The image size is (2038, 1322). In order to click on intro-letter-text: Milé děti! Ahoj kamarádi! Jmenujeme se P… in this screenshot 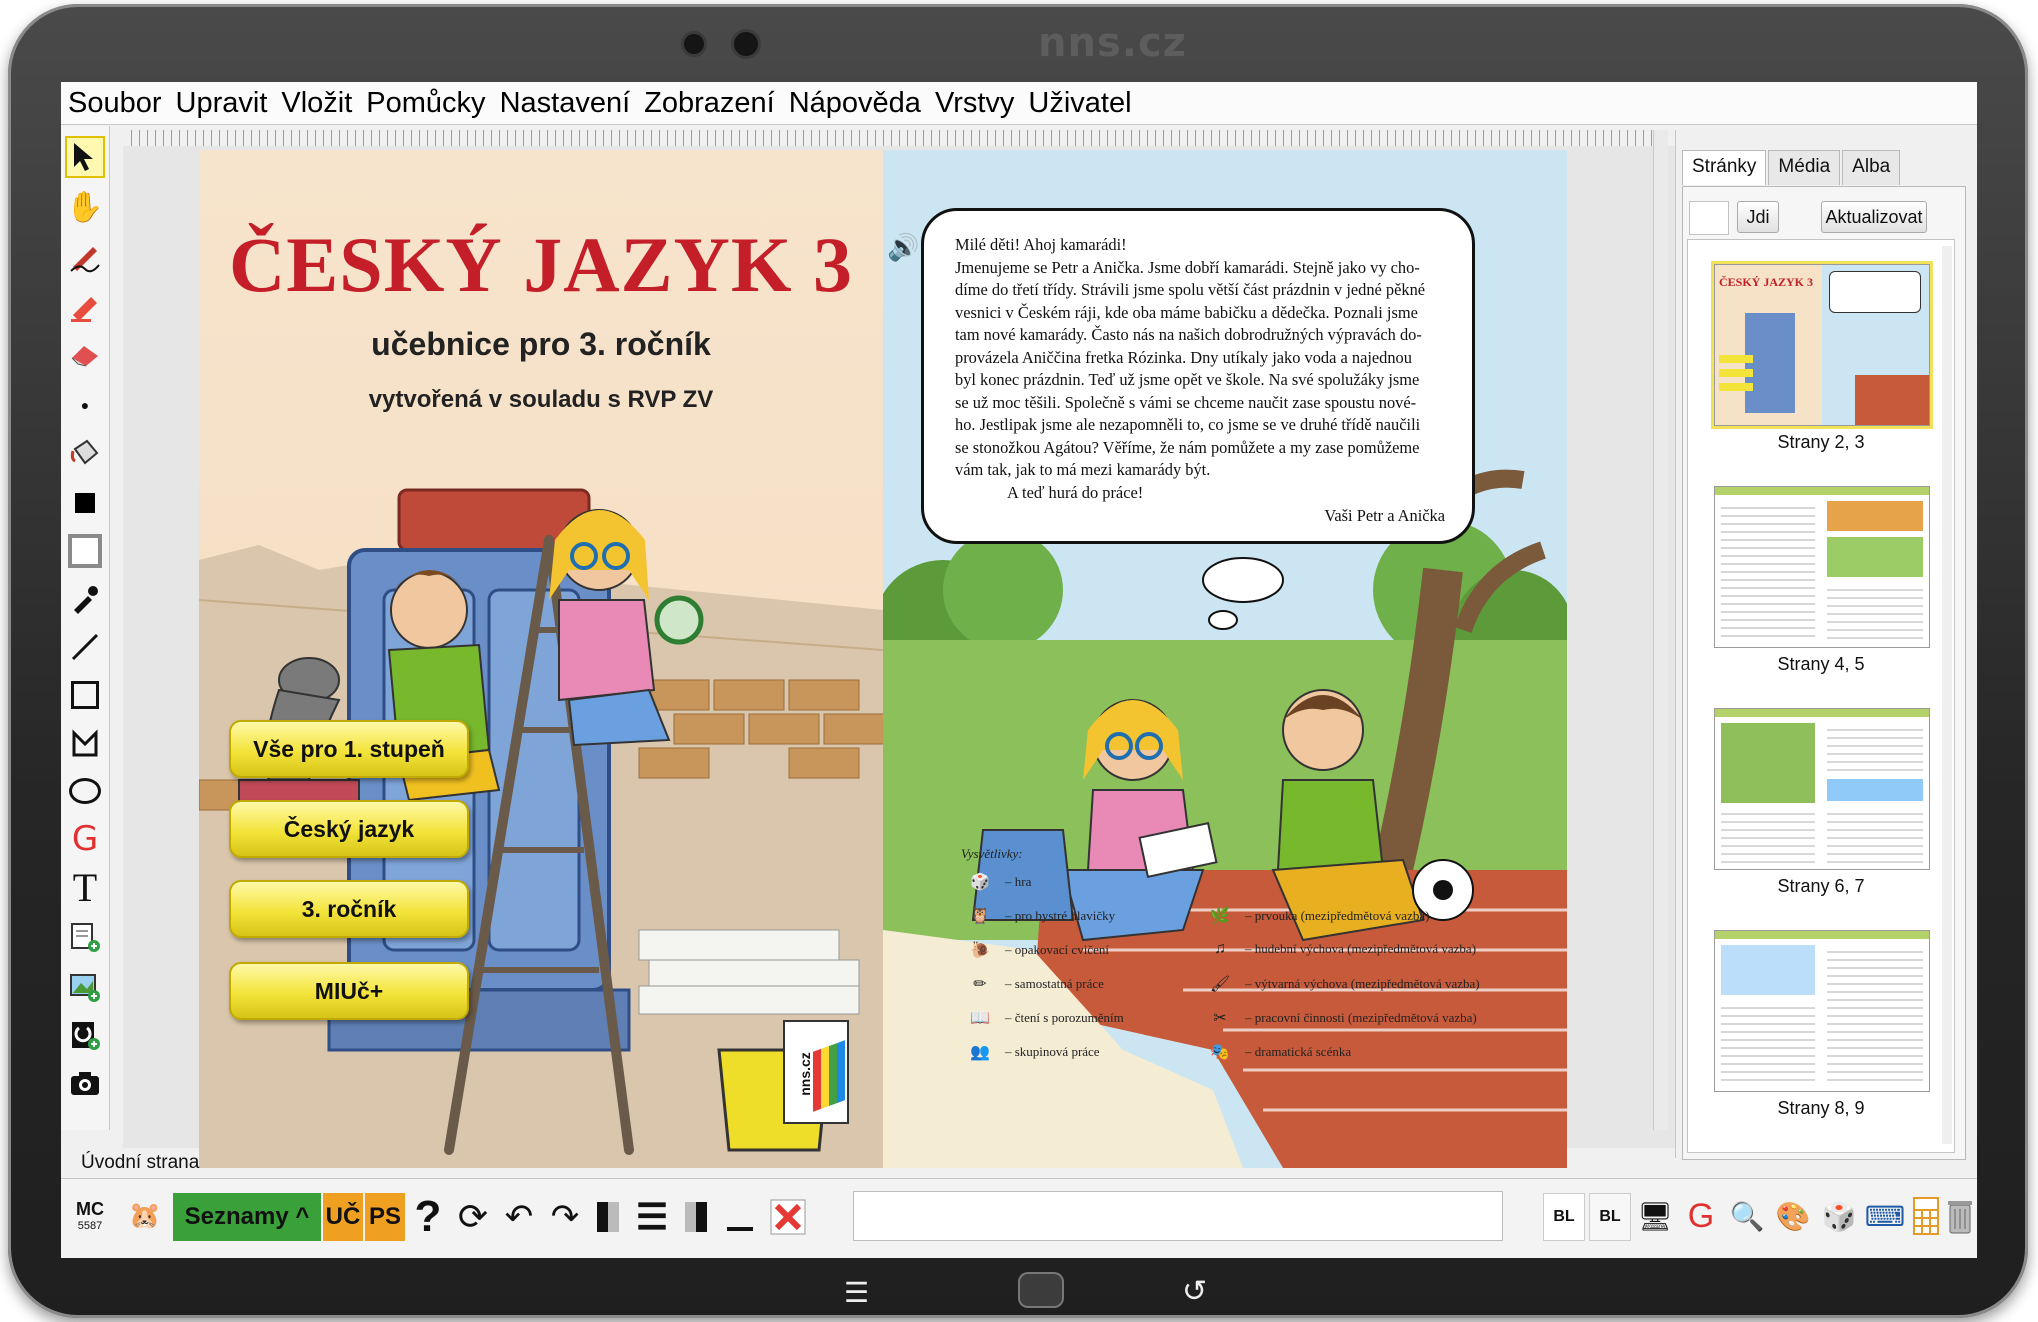, I will do `click(1205, 369)`.